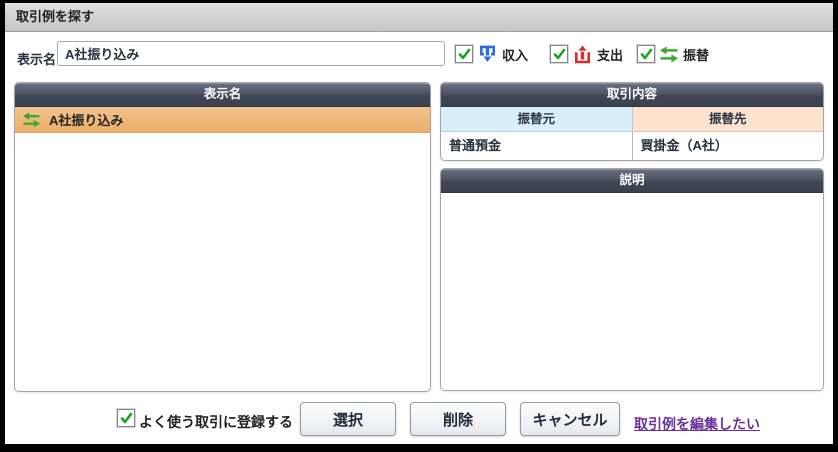 This screenshot has height=452, width=838. I want to click on results-header: 表示名, so click(222, 95).